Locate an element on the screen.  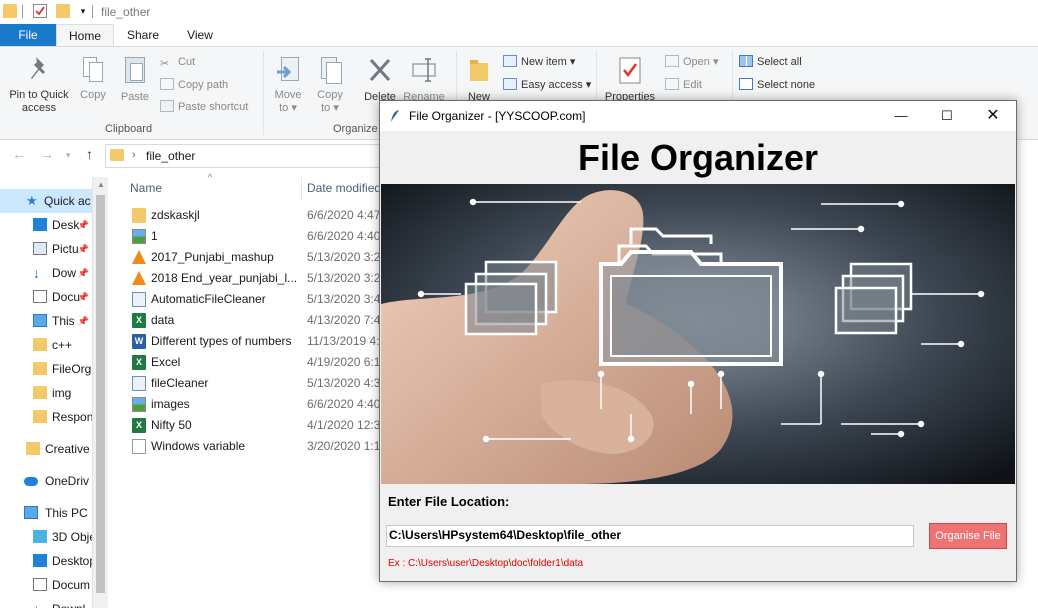
organizer-title-bar: File Organizer - [YYSCOOP.com] — ☐ ✕ is located at coordinates (698, 116).